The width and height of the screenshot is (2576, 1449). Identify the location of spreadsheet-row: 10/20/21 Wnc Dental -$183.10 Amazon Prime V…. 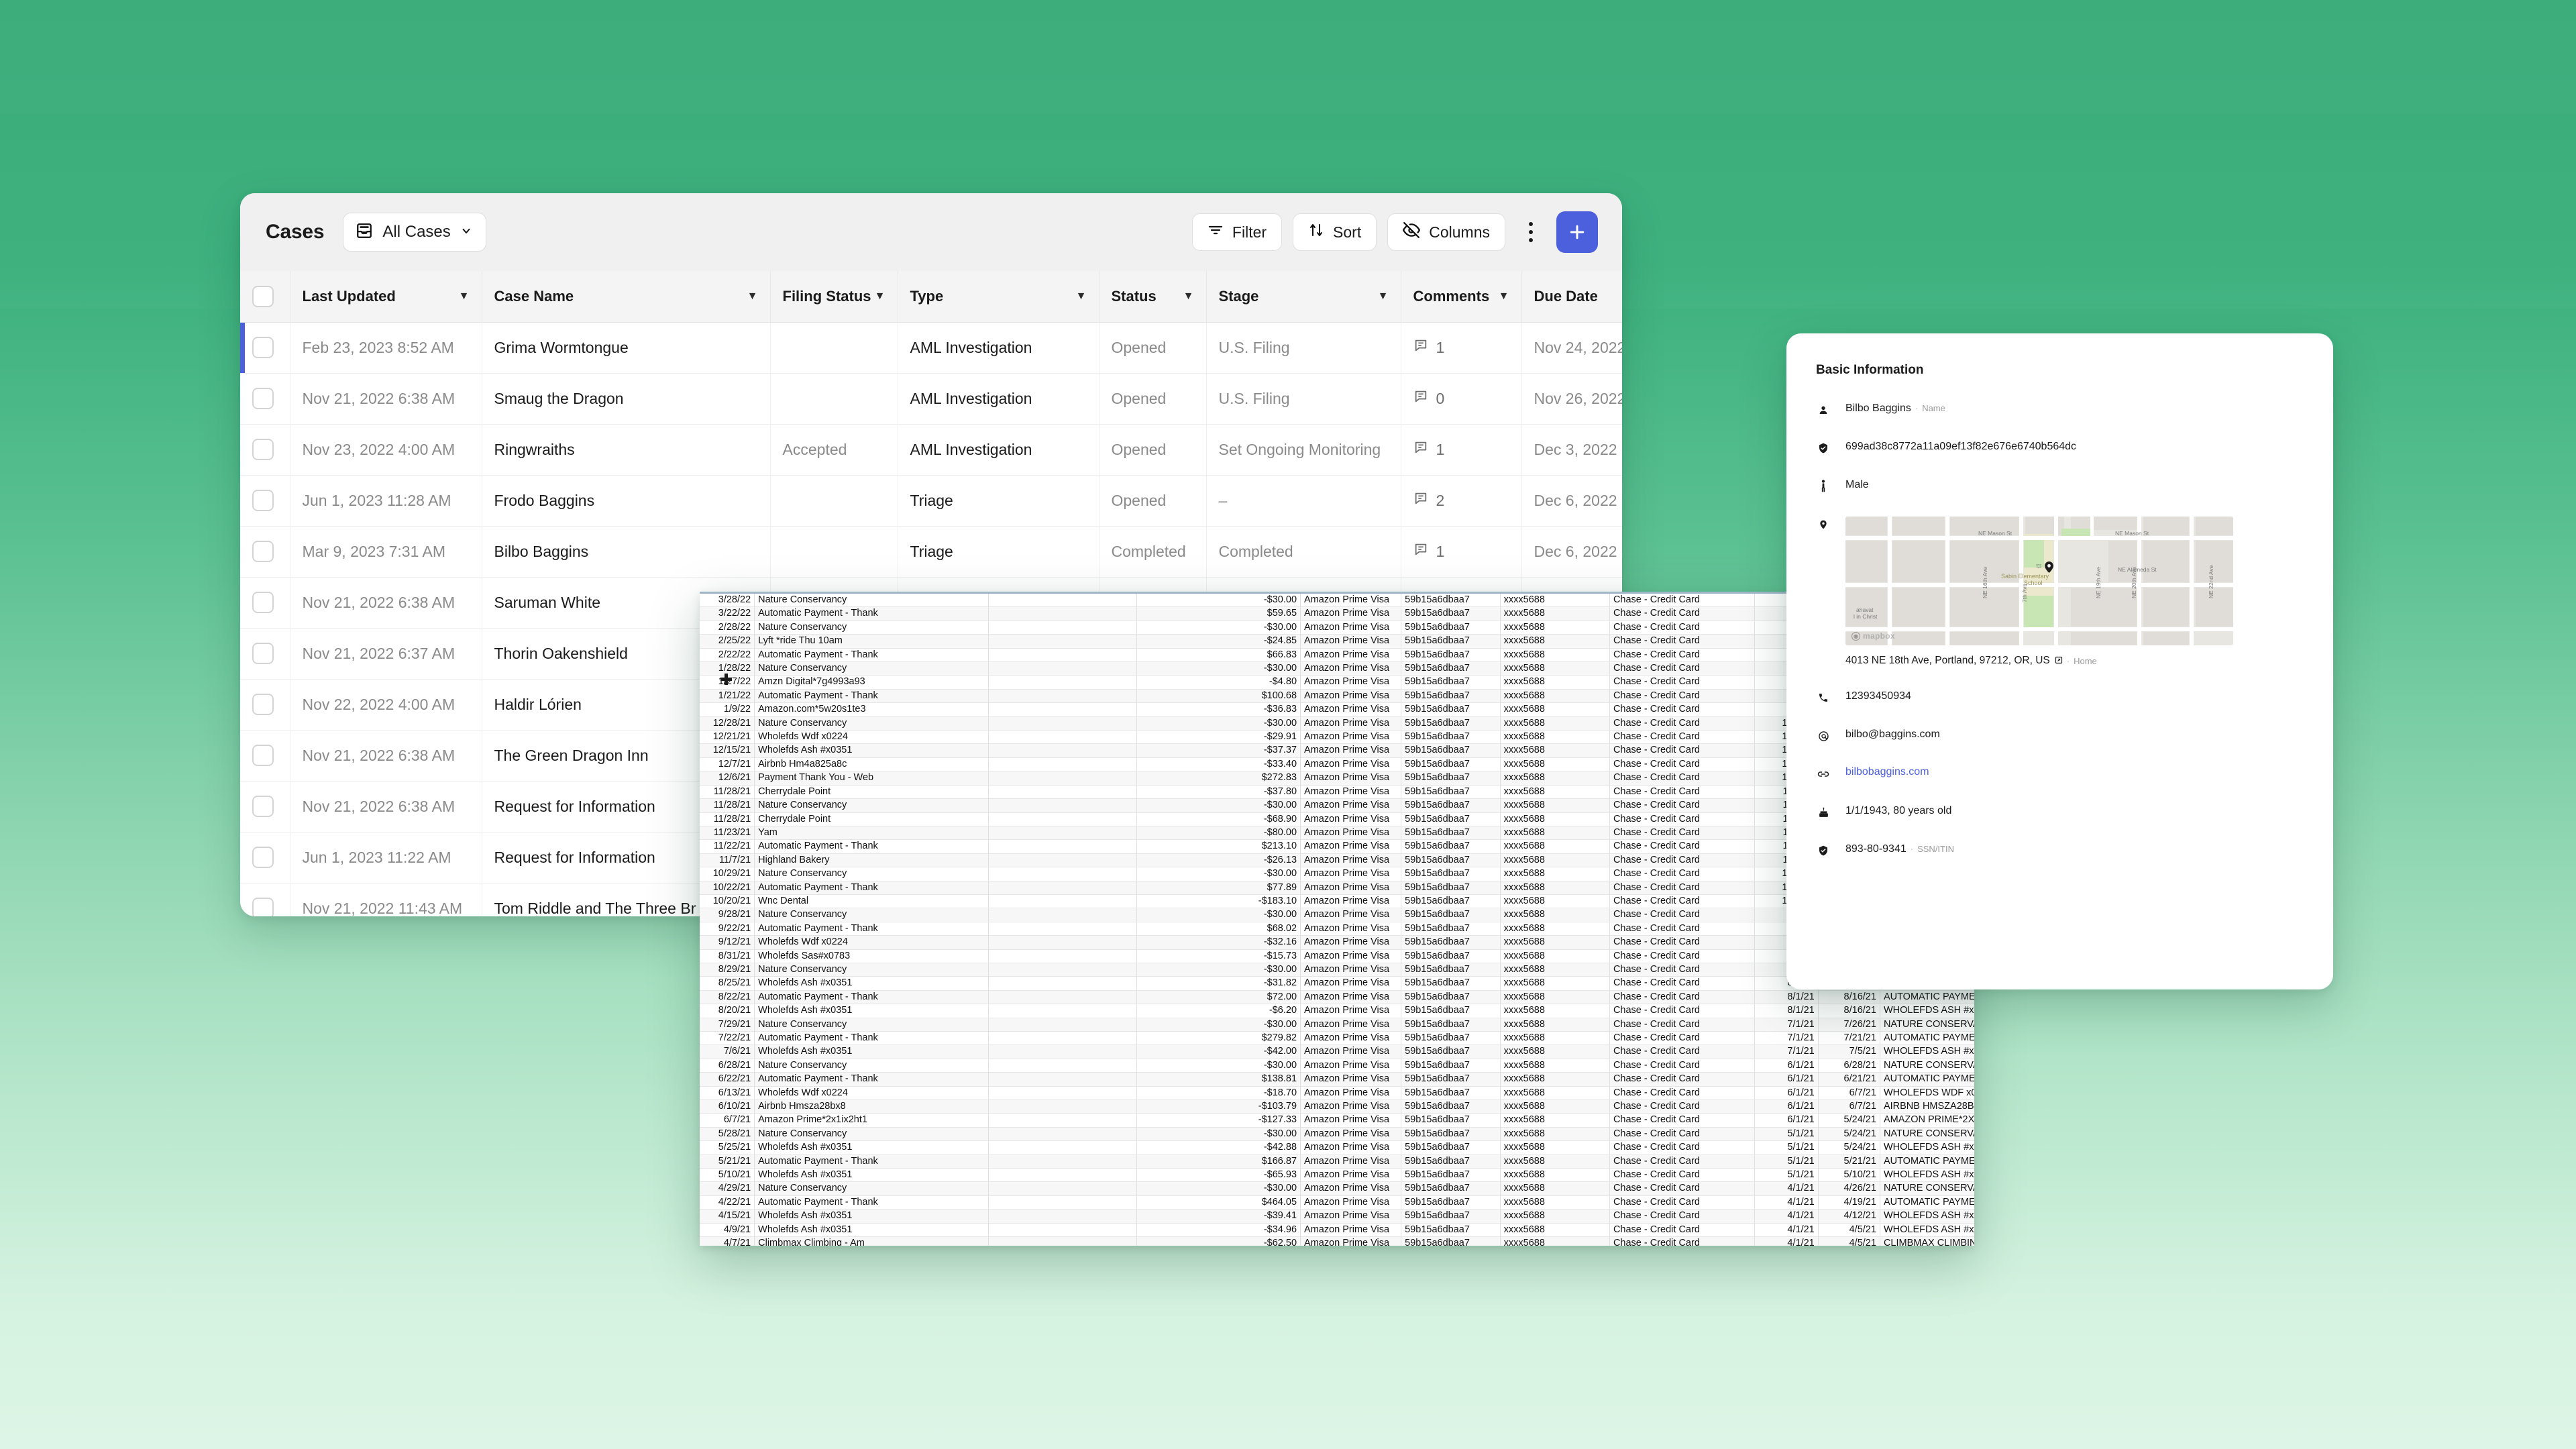
(1337, 901).